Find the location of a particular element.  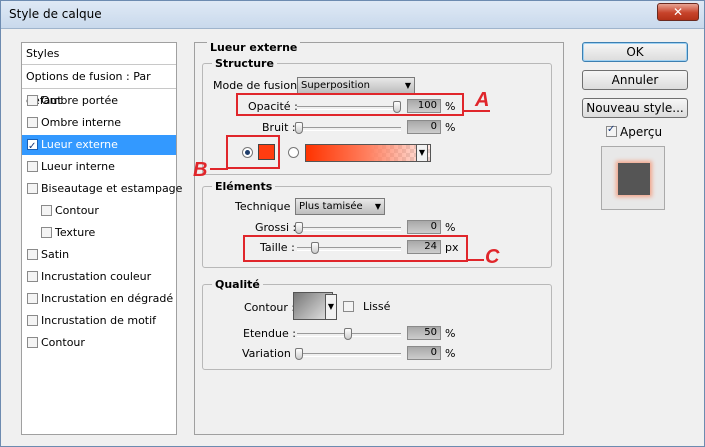

technique-label: Technique : is located at coordinates (266, 206).